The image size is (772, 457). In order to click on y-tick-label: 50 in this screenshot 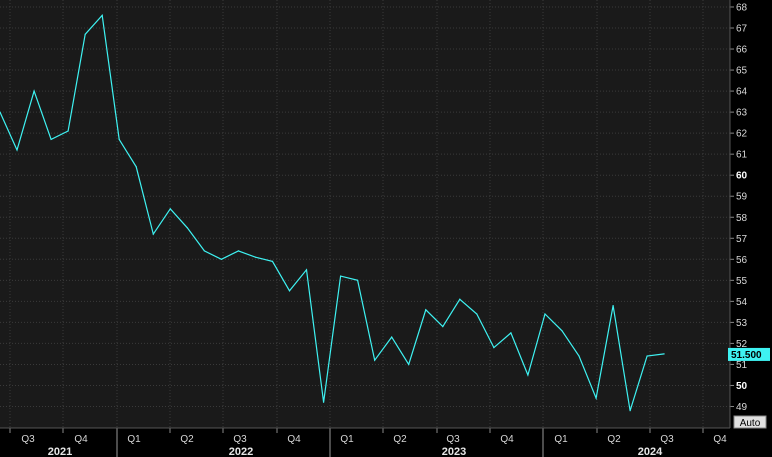, I will do `click(742, 386)`.